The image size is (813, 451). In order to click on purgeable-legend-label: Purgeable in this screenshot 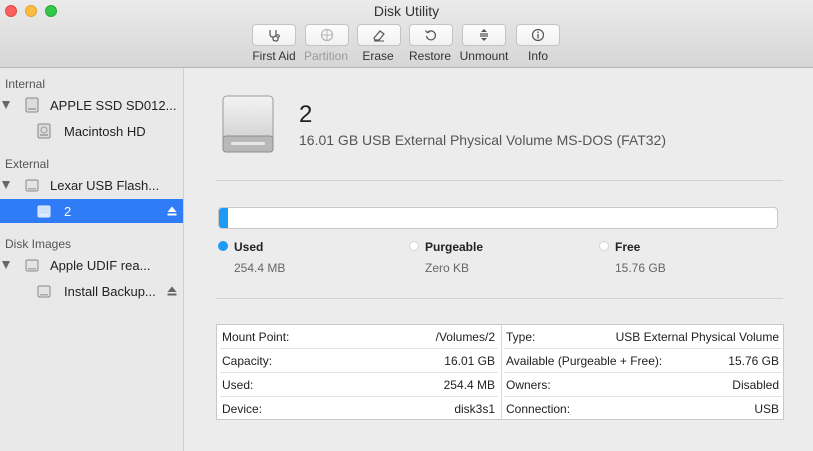, I will do `click(454, 247)`.